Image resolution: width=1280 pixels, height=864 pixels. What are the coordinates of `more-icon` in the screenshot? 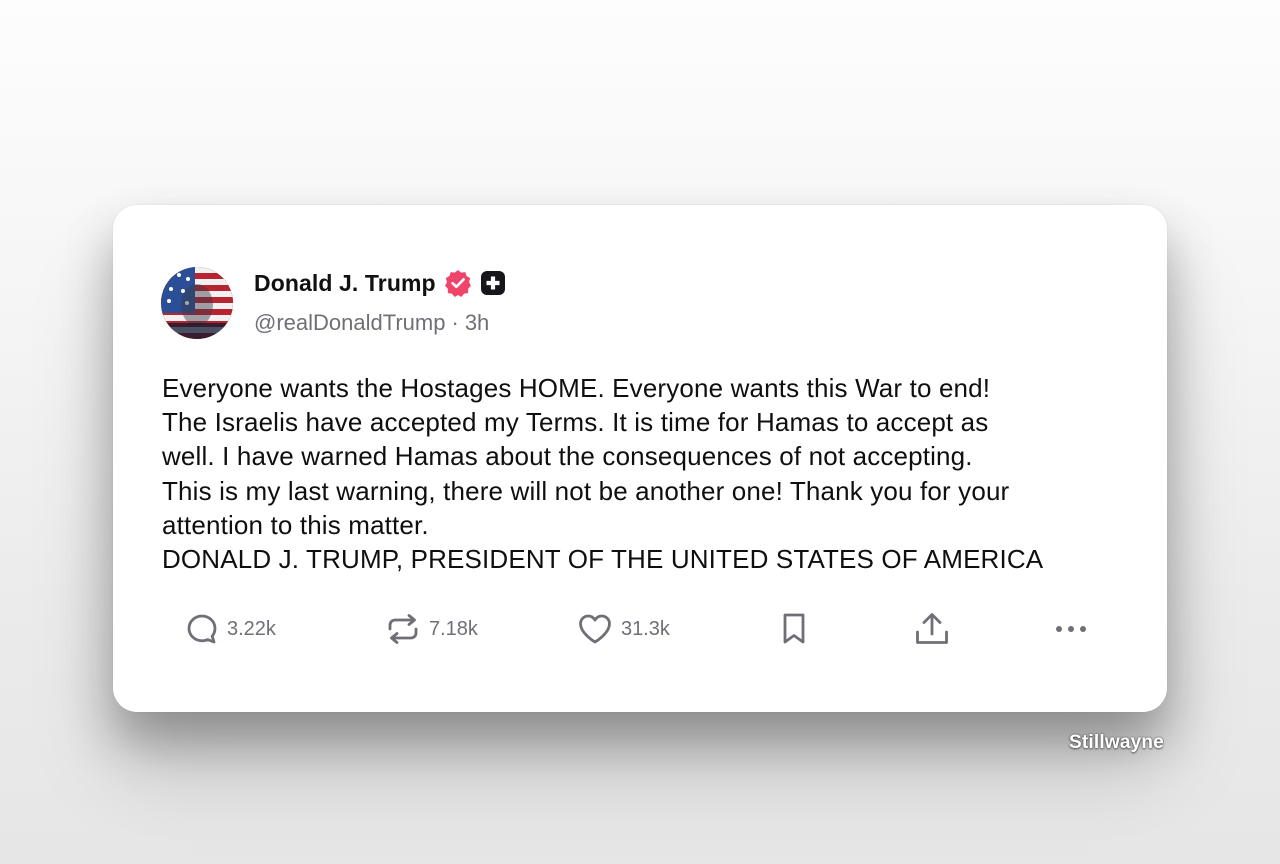 It's located at (1071, 629).